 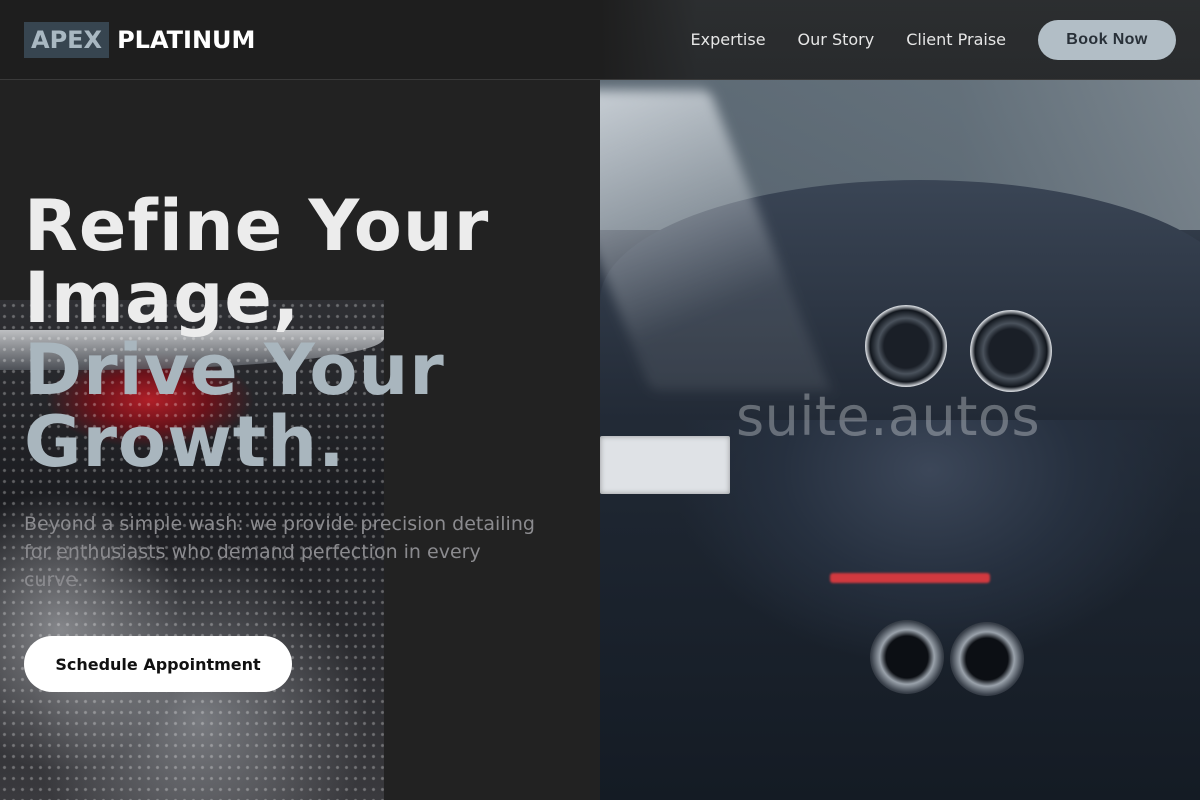 I want to click on logo-wordmark: PLATINUM, so click(x=186, y=39).